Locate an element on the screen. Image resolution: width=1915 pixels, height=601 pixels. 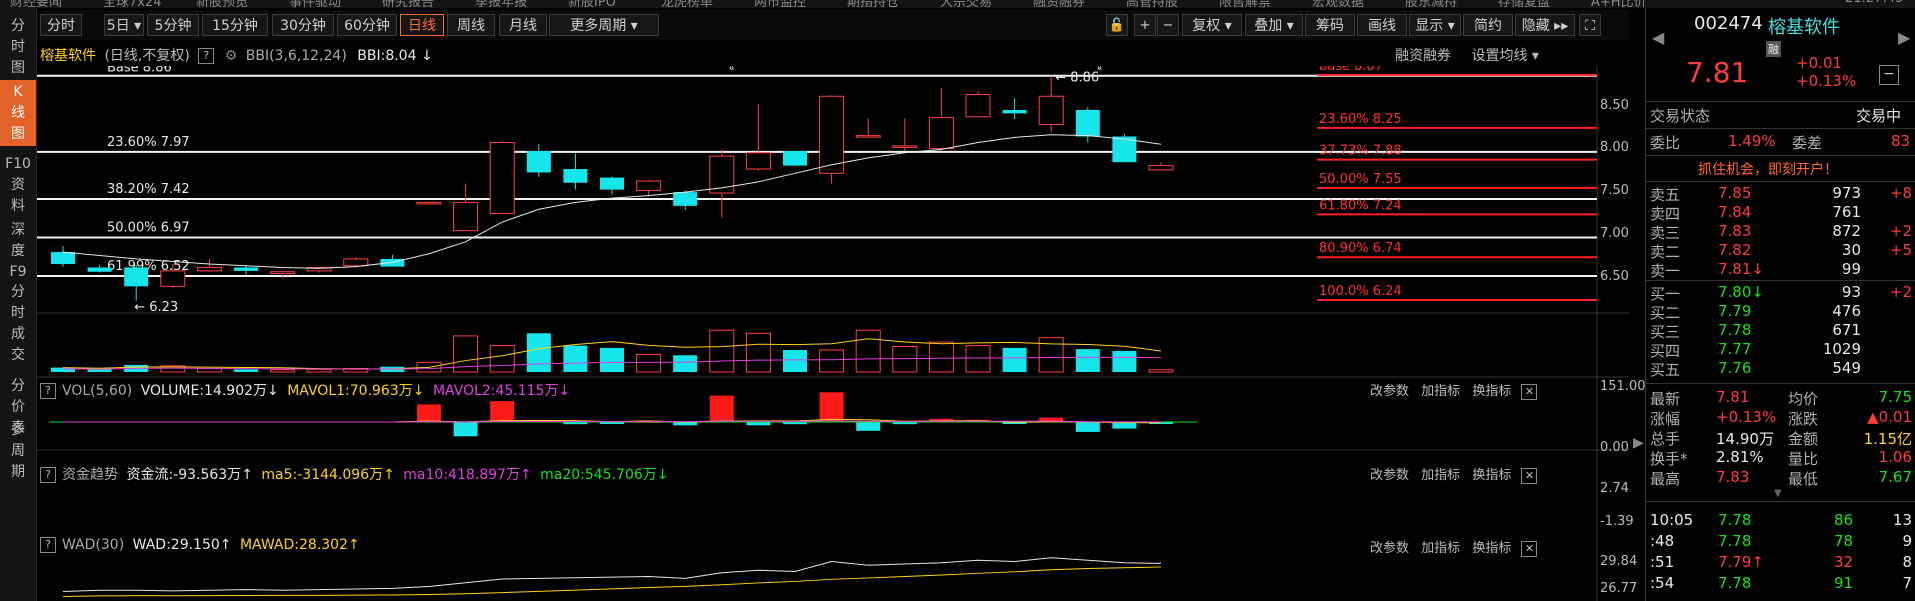
toolbar-button: 隐藏 ▸▸ is located at coordinates (1545, 25).